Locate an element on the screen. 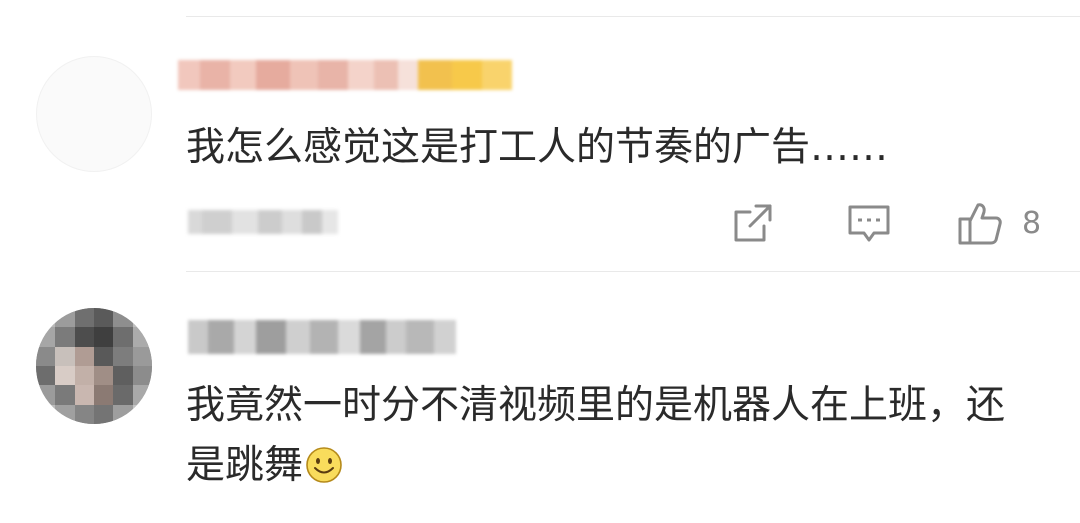 Image resolution: width=1080 pixels, height=523 pixels. like-count: 8 is located at coordinates (1032, 223).